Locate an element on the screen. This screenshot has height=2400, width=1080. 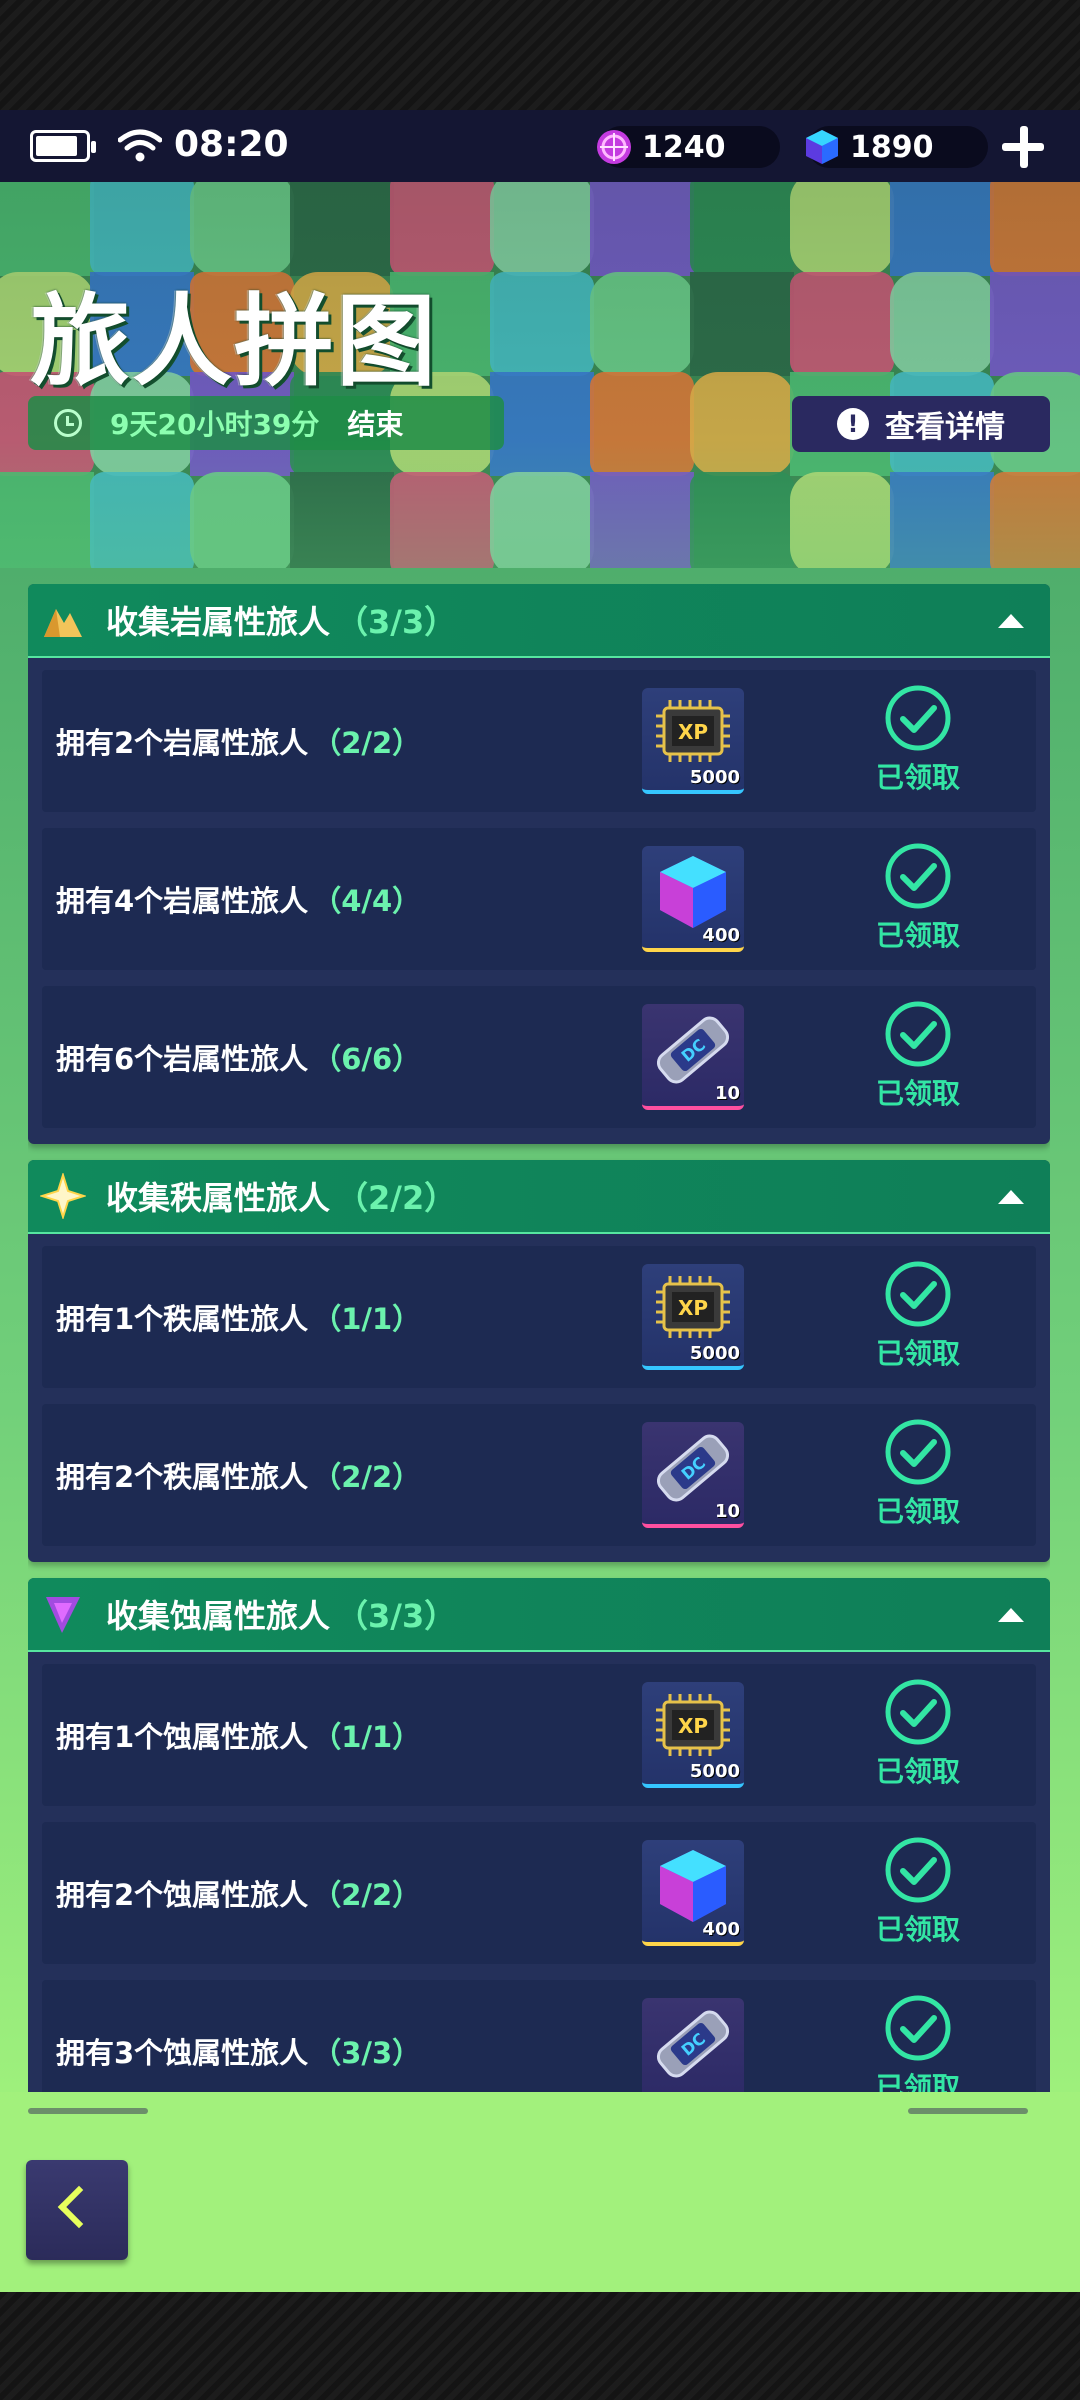
task-label: 拥有1个秩属性旅人 is located at coordinates (182, 1319).